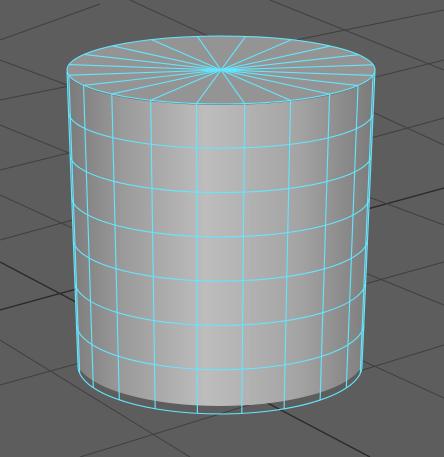 The image size is (444, 457). What do you see at coordinates (50, 22) in the screenshot?
I see `grid-line` at bounding box center [50, 22].